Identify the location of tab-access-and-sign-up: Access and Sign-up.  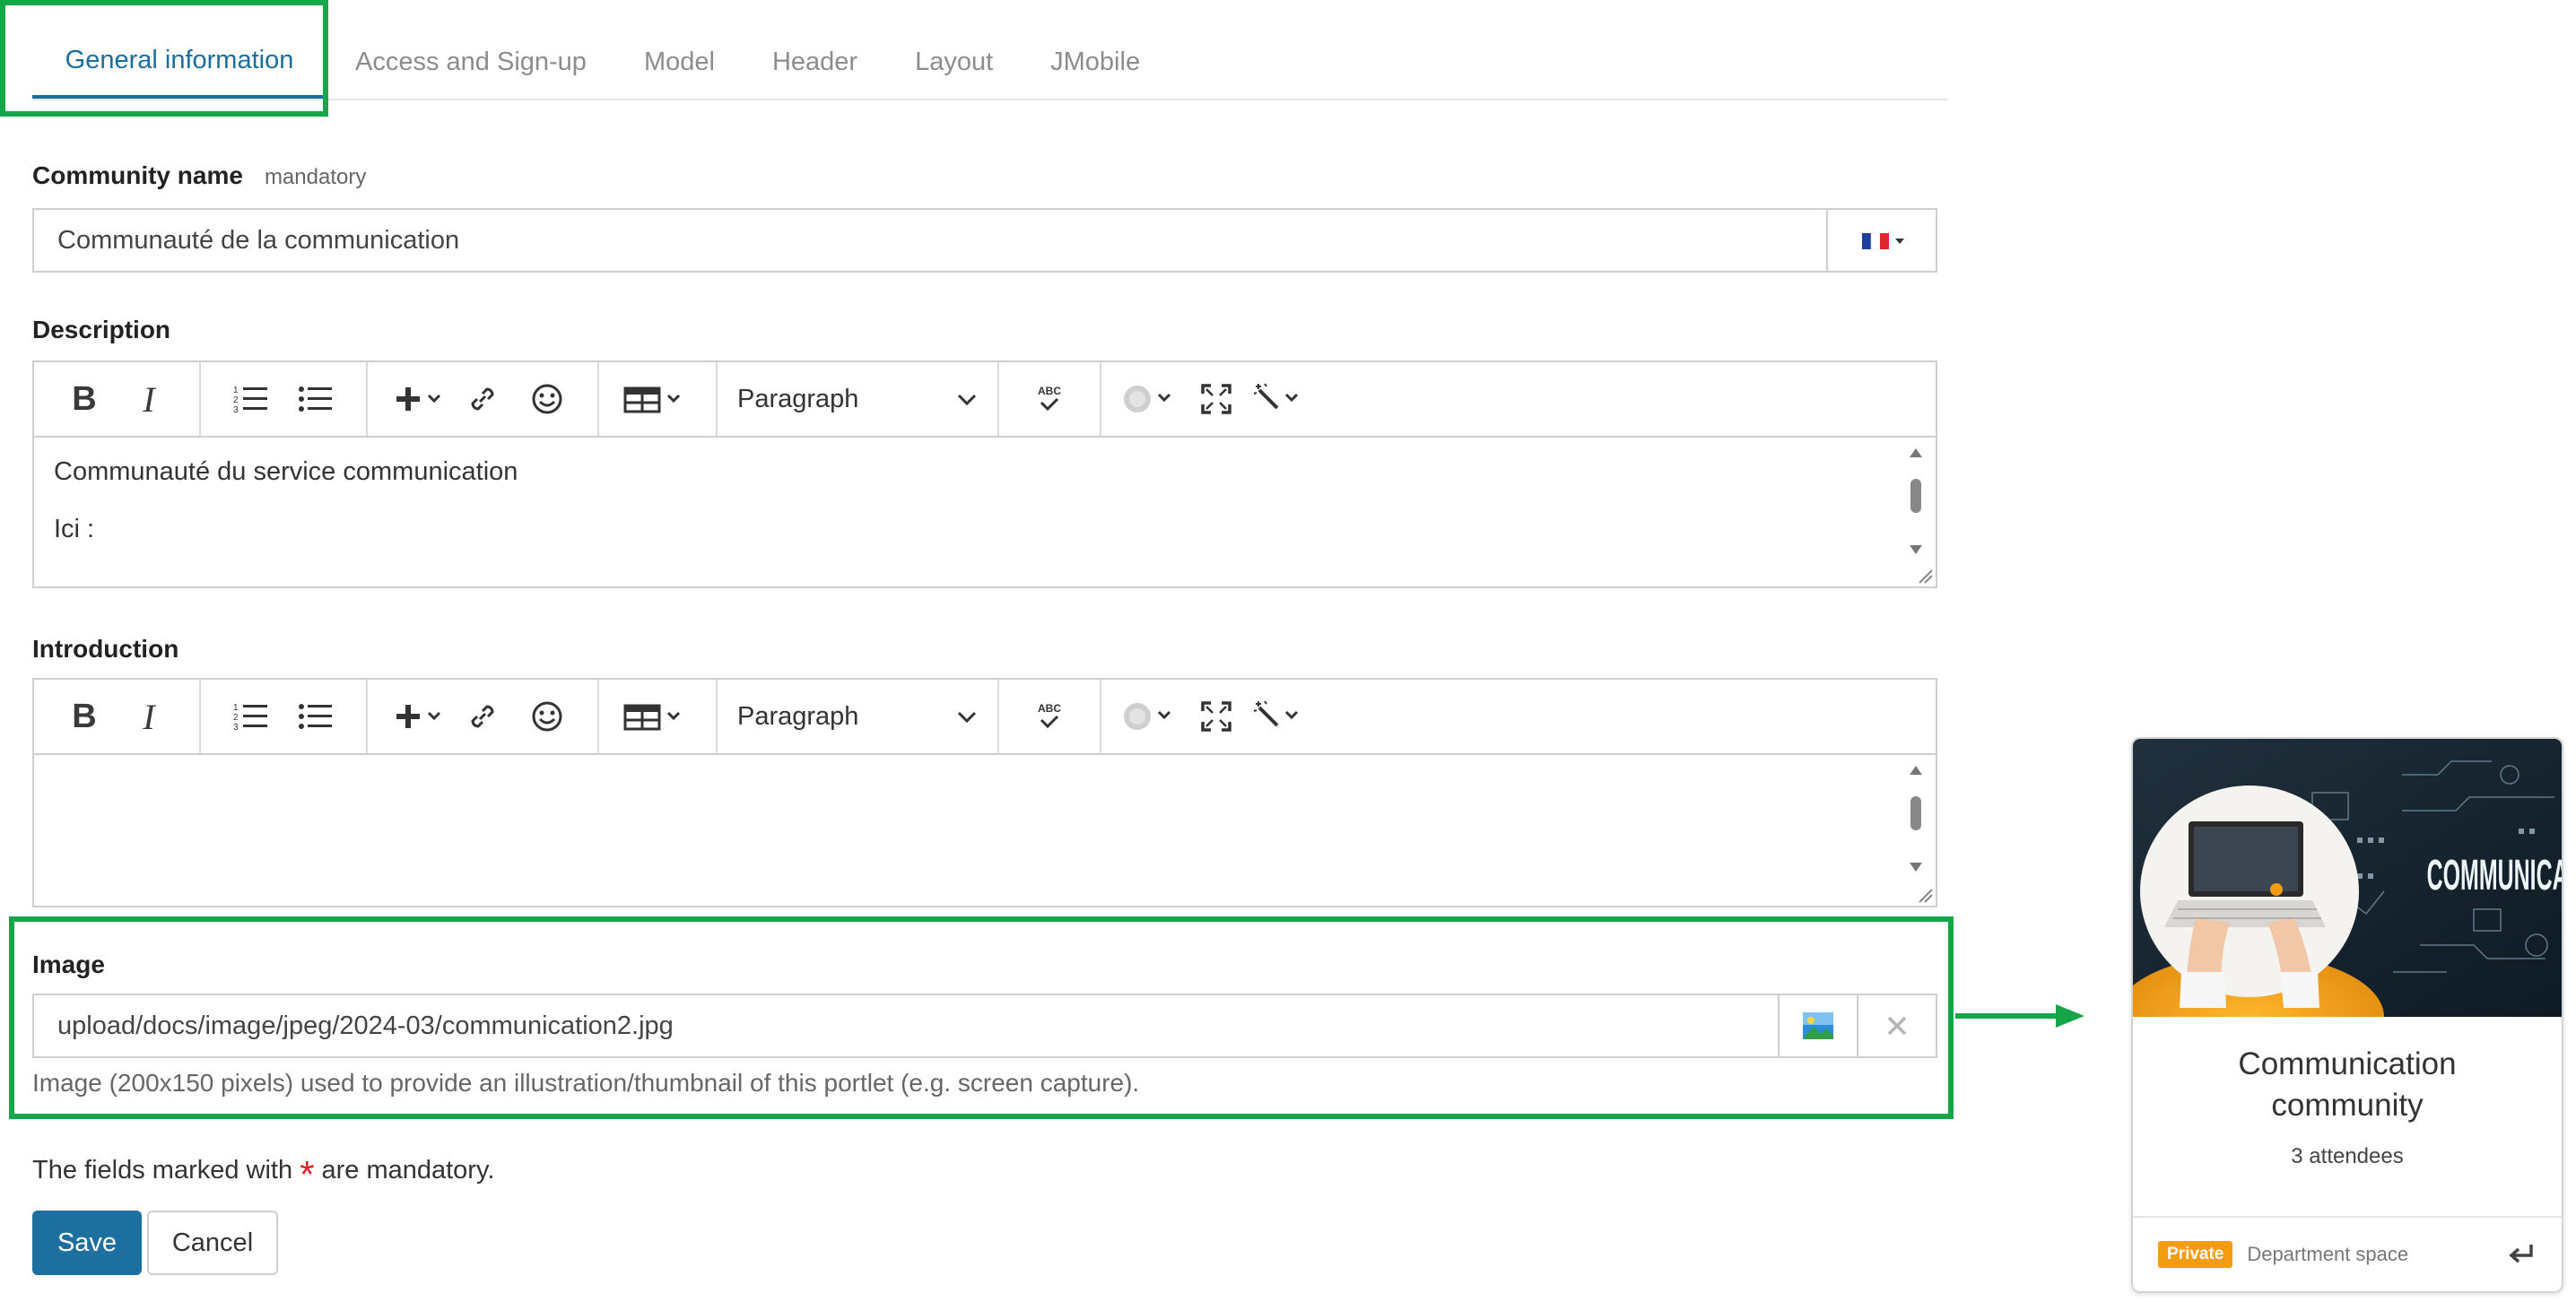
(470, 62).